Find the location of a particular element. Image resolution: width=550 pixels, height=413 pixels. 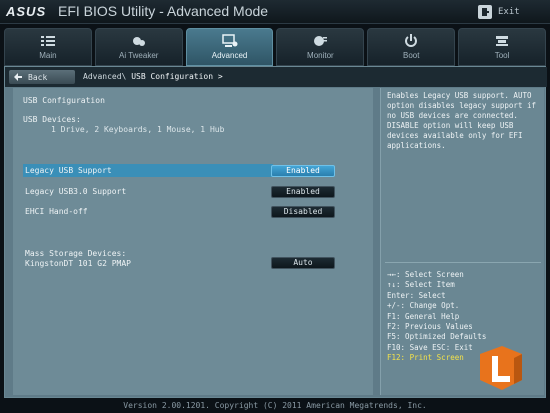

list-icon is located at coordinates (47, 41).